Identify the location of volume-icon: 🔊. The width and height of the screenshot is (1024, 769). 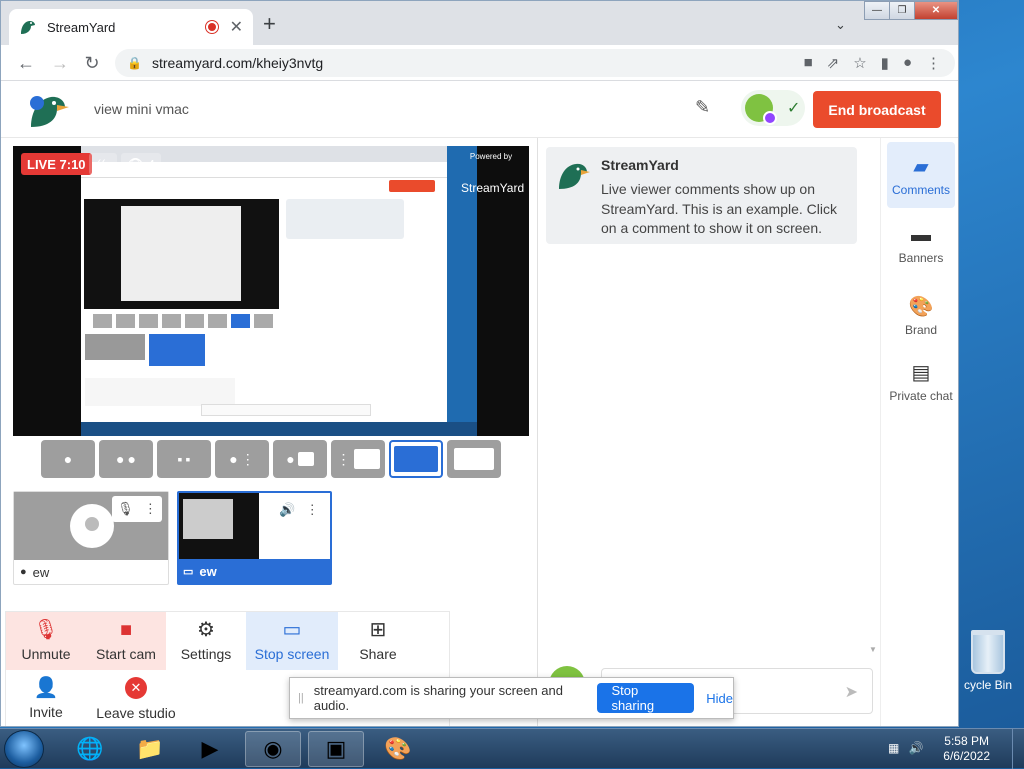
(916, 748).